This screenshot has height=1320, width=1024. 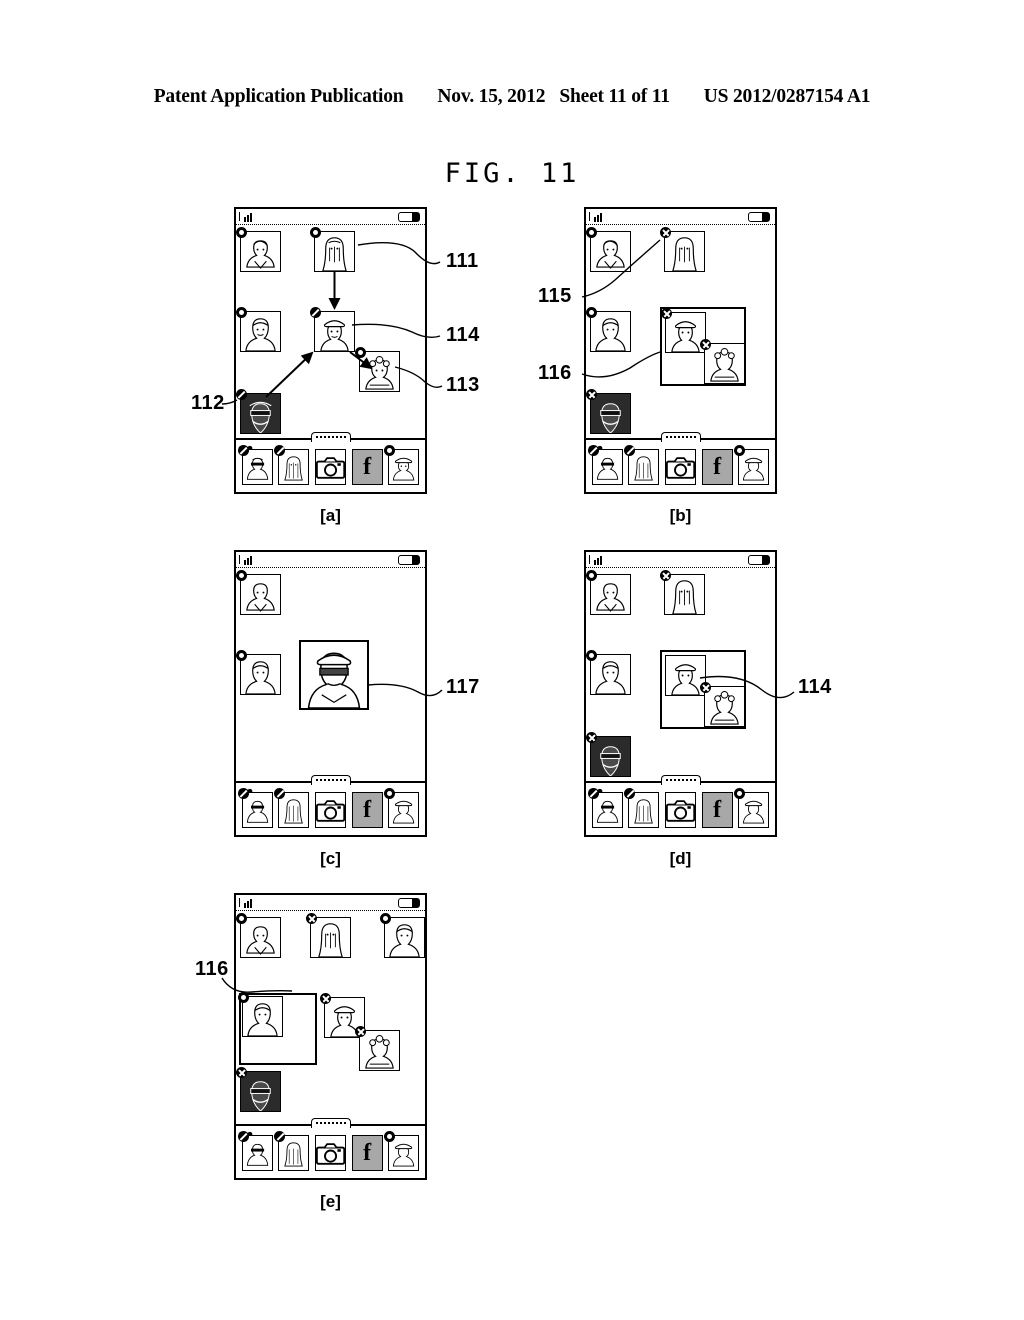 What do you see at coordinates (759, 560) in the screenshot?
I see `battery-icon` at bounding box center [759, 560].